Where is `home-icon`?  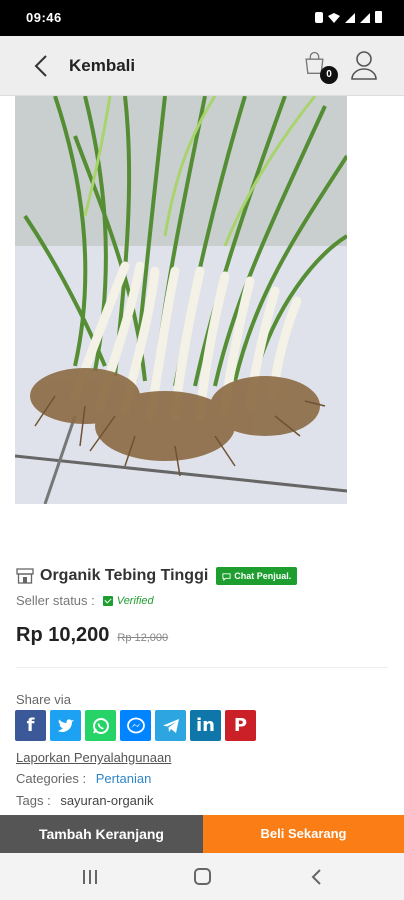
home-icon is located at coordinates (202, 876).